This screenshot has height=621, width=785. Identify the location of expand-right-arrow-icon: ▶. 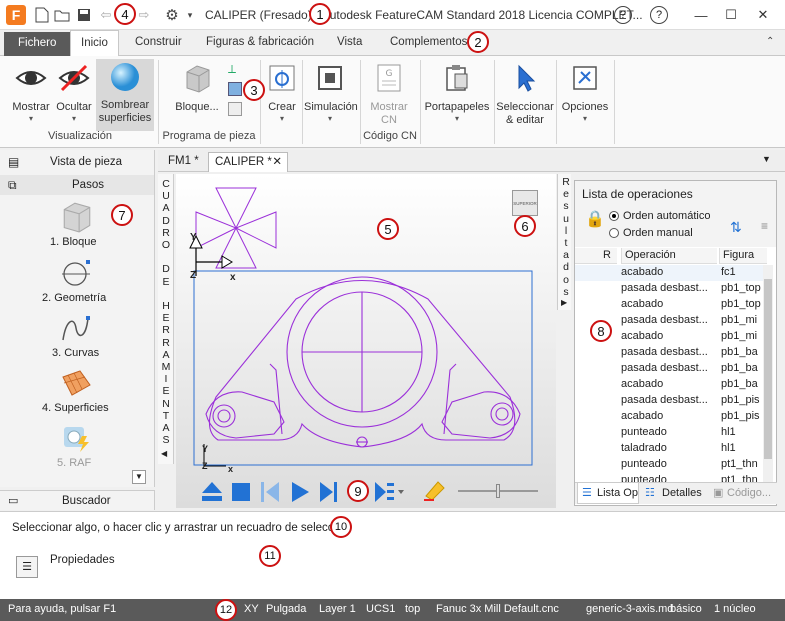
(564, 302).